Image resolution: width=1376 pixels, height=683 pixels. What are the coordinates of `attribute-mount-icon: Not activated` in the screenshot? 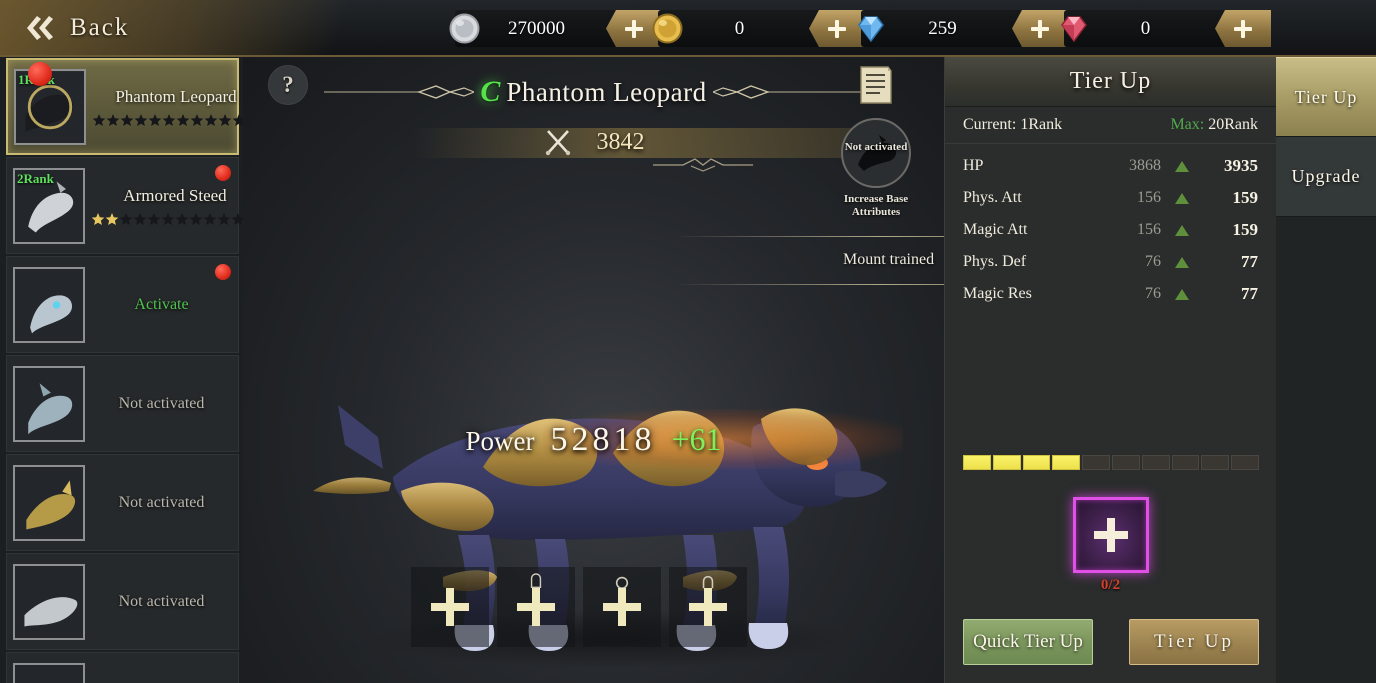 It's located at (876, 153).